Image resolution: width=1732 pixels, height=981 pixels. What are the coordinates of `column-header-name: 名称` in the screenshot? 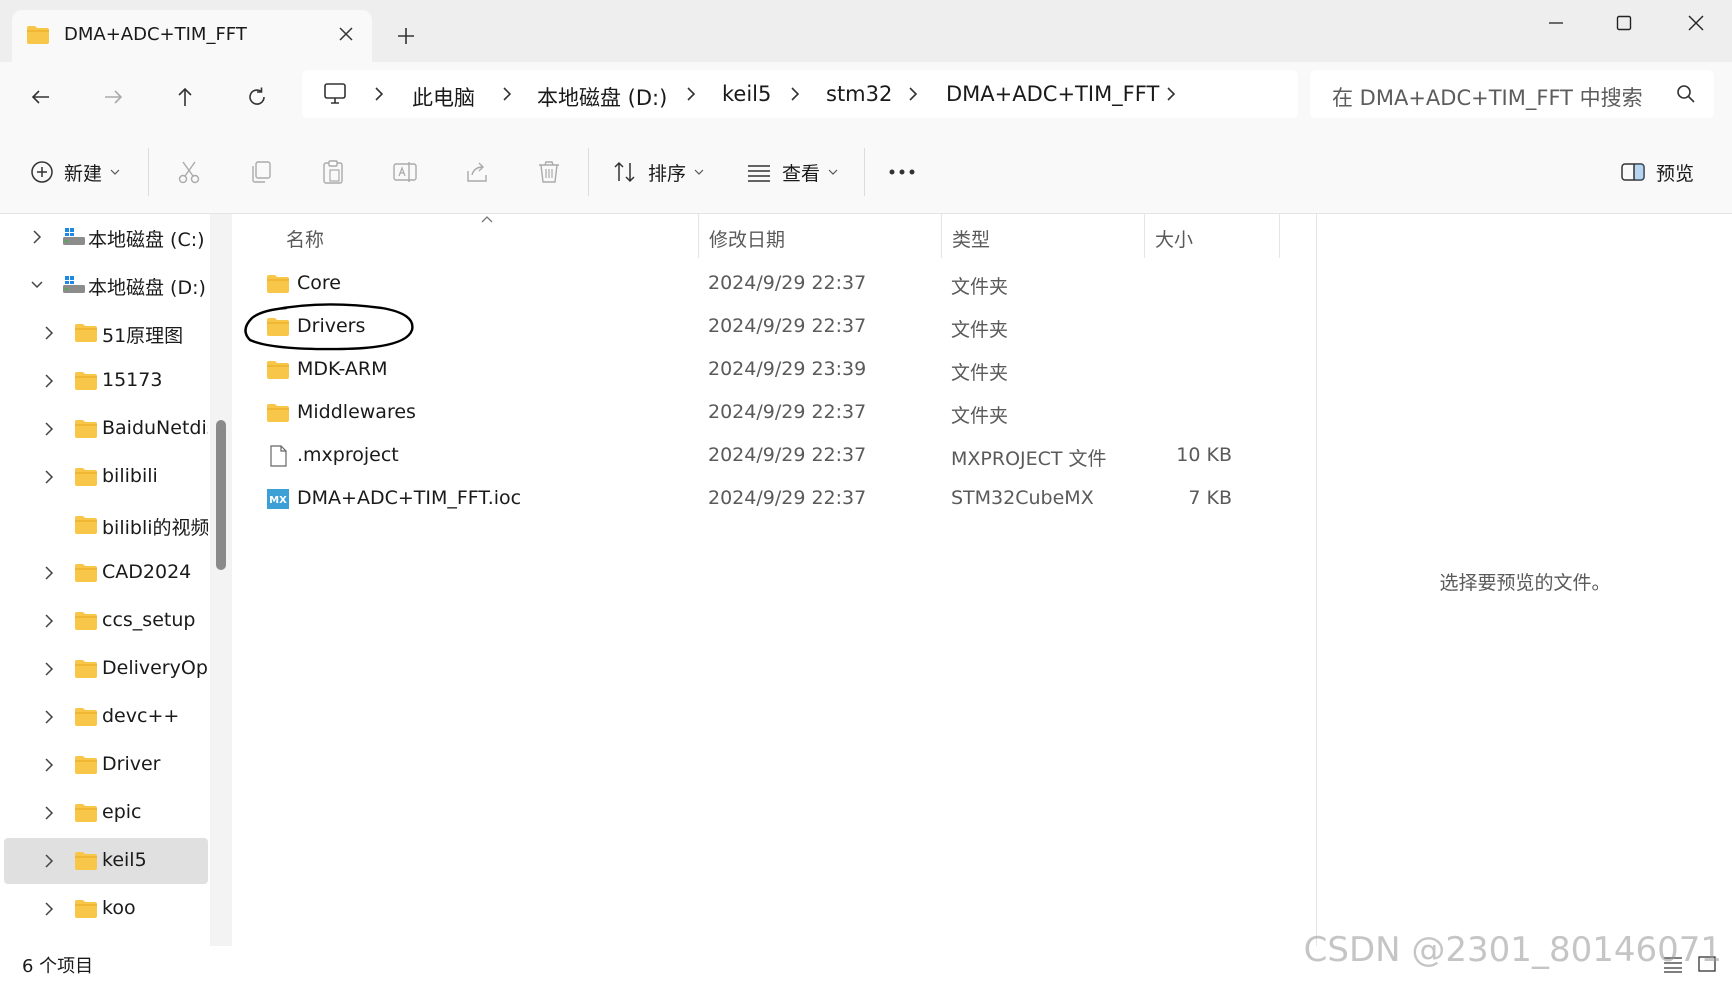 It's located at (467, 236).